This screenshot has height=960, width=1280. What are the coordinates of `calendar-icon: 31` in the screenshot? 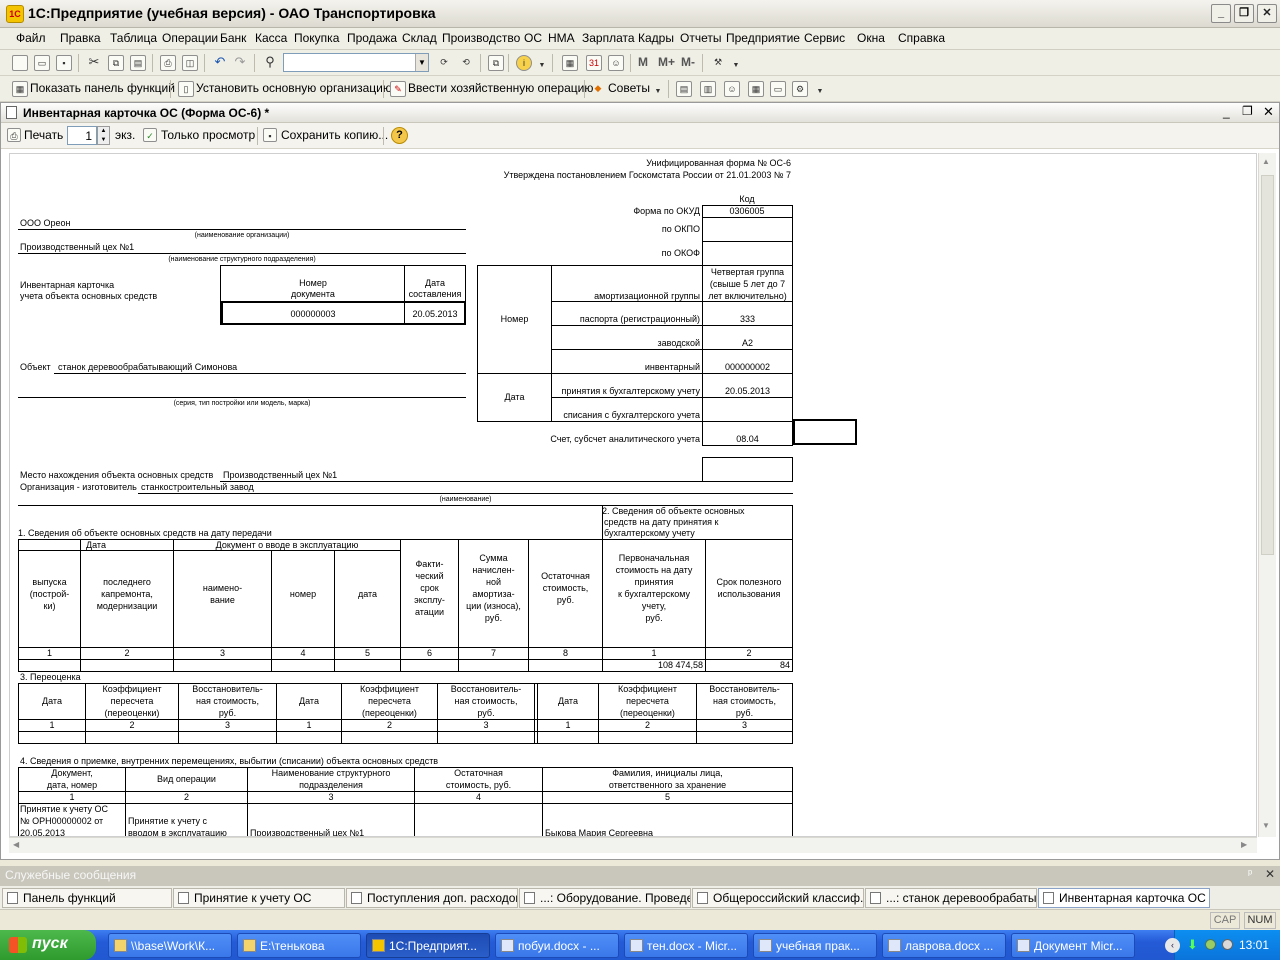 It's located at (594, 63).